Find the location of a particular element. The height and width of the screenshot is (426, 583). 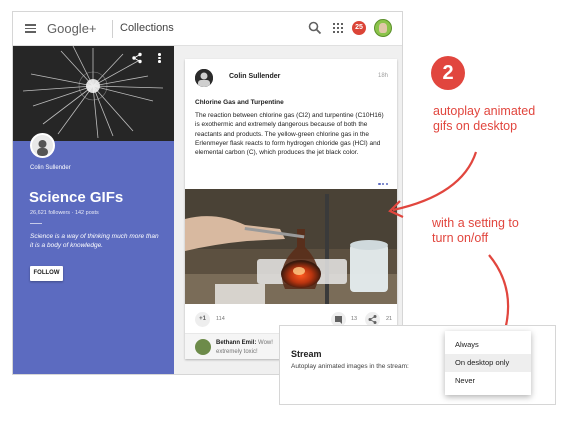

annotation-line: autoplay animated is located at coordinates (484, 111).